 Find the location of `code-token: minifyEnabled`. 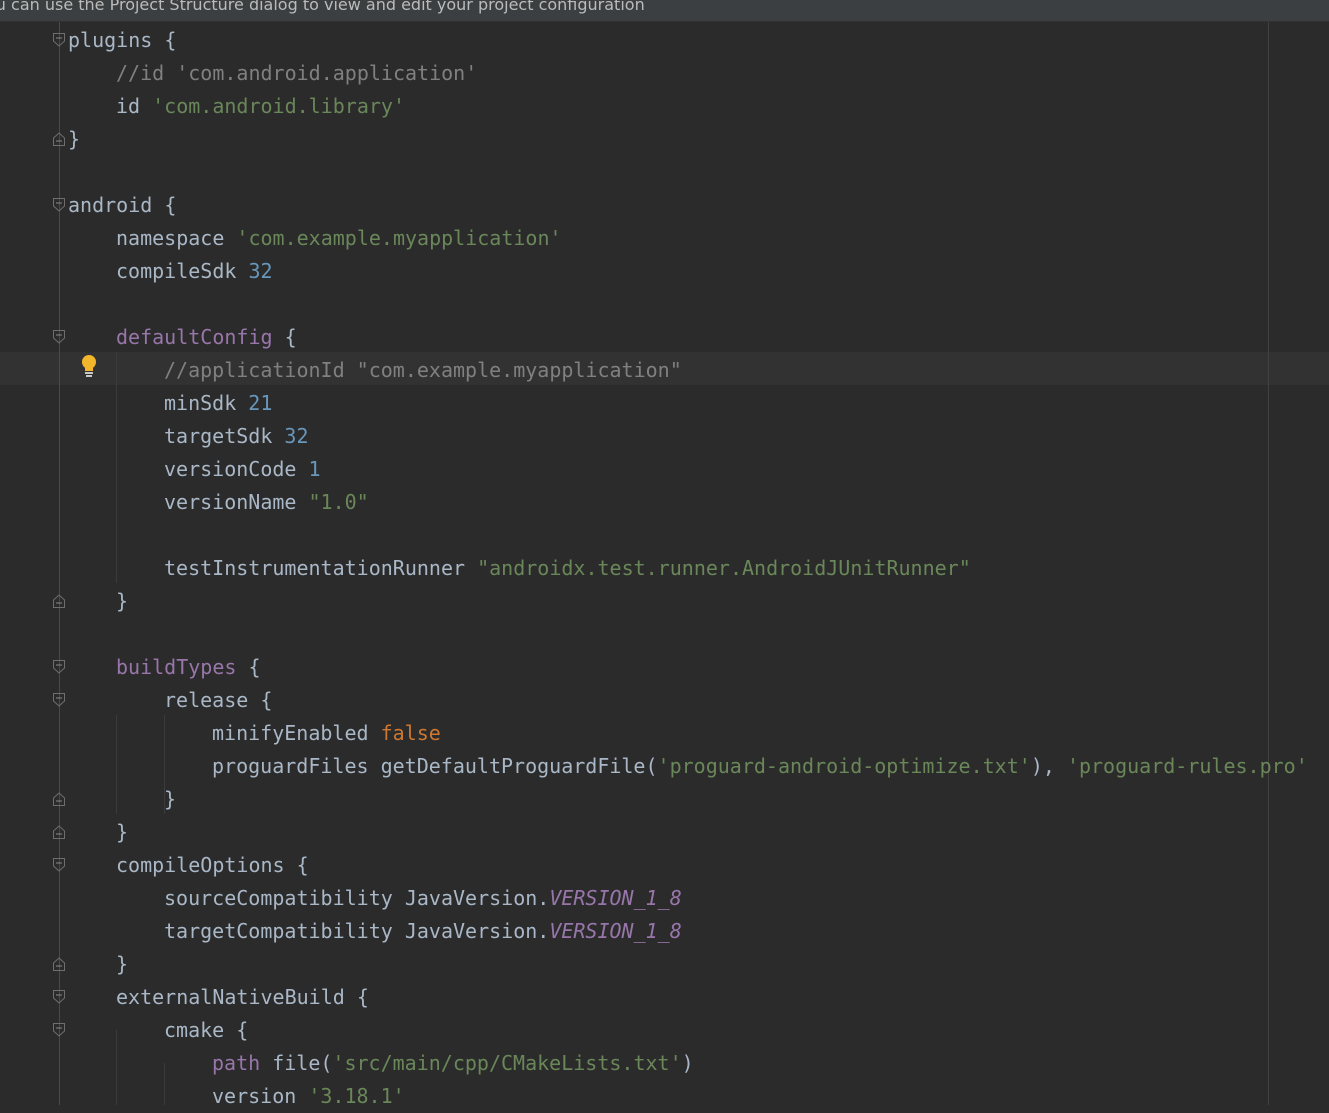

code-token: minifyEnabled is located at coordinates (296, 733).